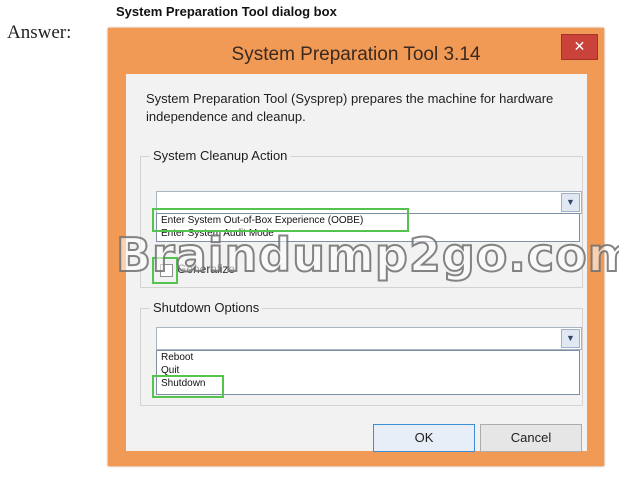  I want to click on shutdown-options-select: ▼, so click(369, 338).